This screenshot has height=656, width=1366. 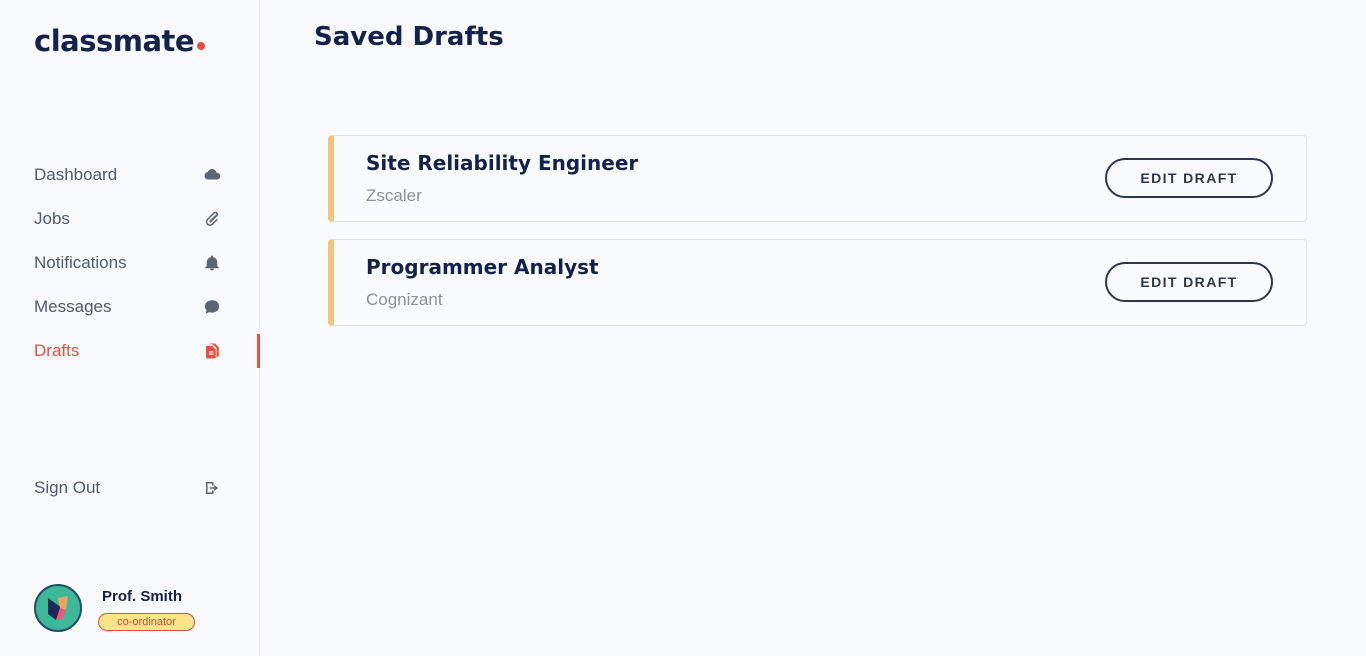 What do you see at coordinates (76, 174) in the screenshot?
I see `sidebar-item-label: Dashboard` at bounding box center [76, 174].